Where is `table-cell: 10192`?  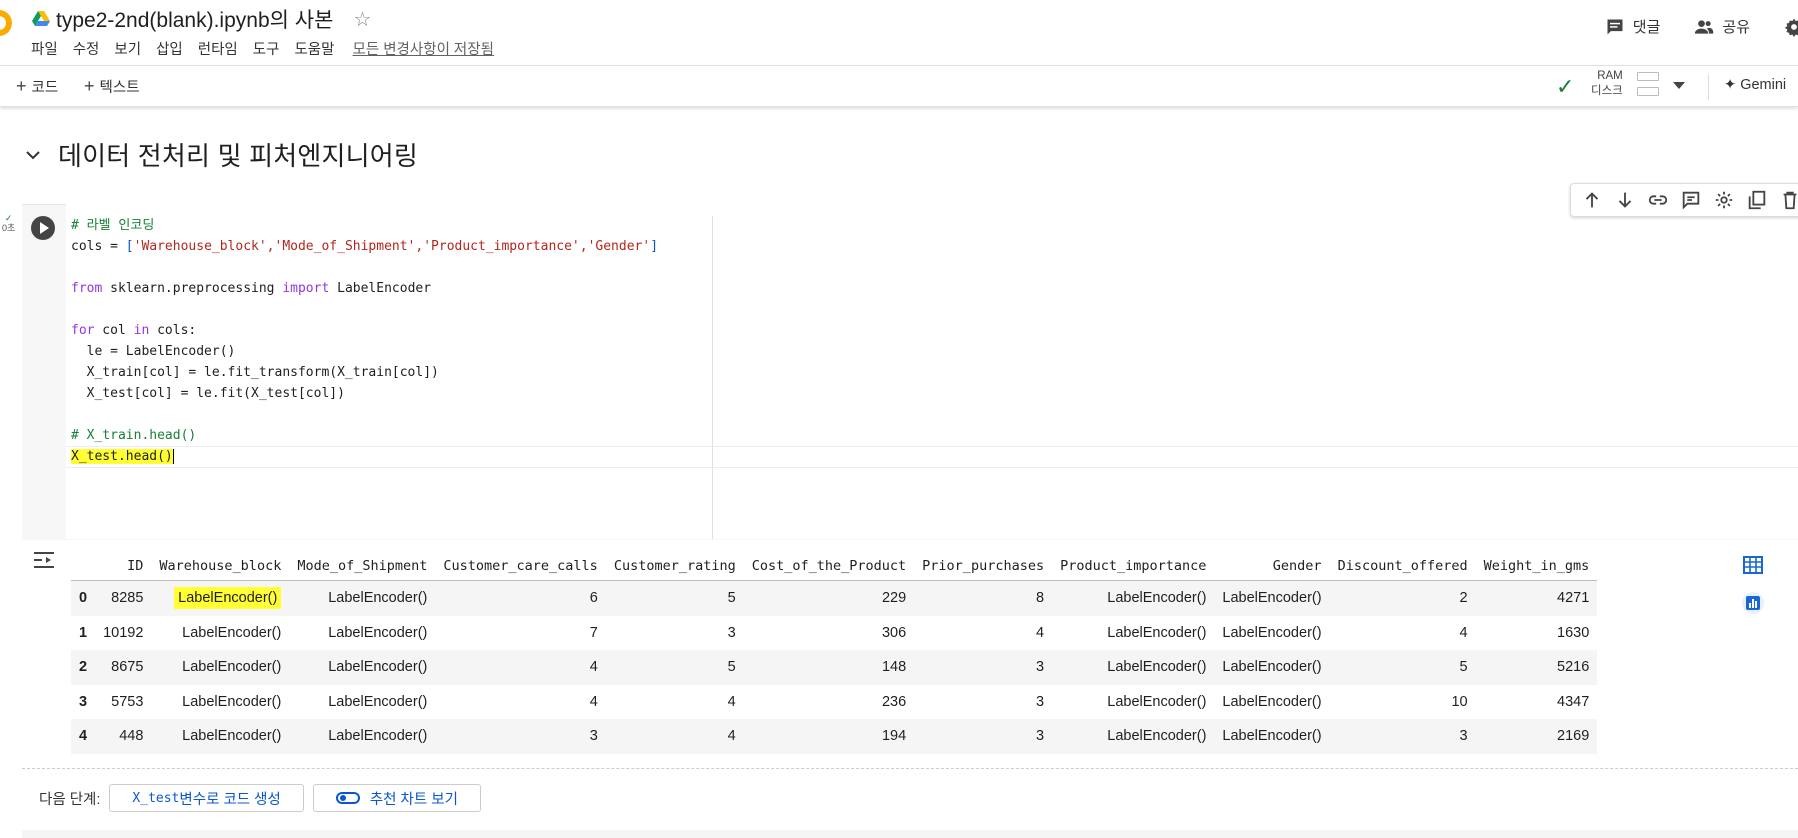
table-cell: 10192 is located at coordinates (123, 632).